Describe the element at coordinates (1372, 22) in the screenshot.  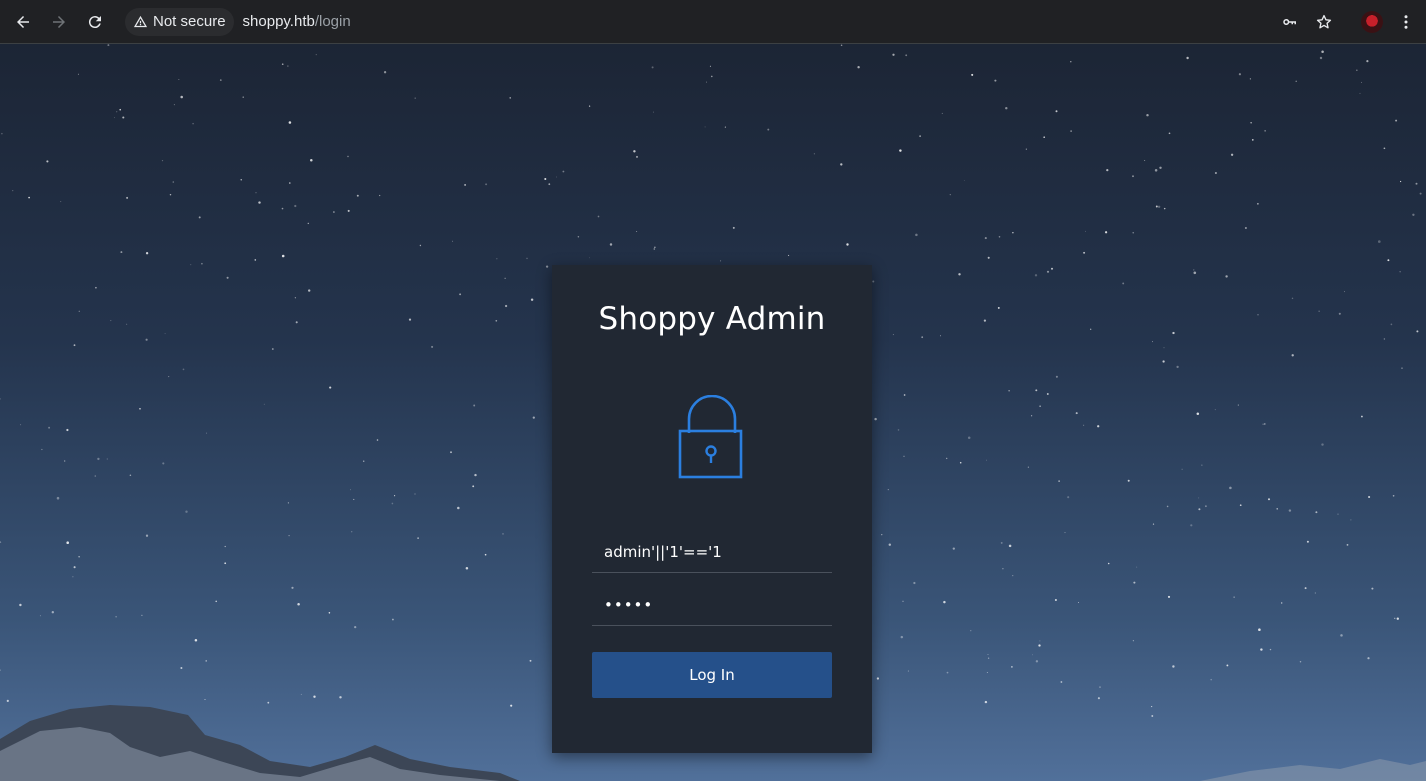
I see `profile-button` at that location.